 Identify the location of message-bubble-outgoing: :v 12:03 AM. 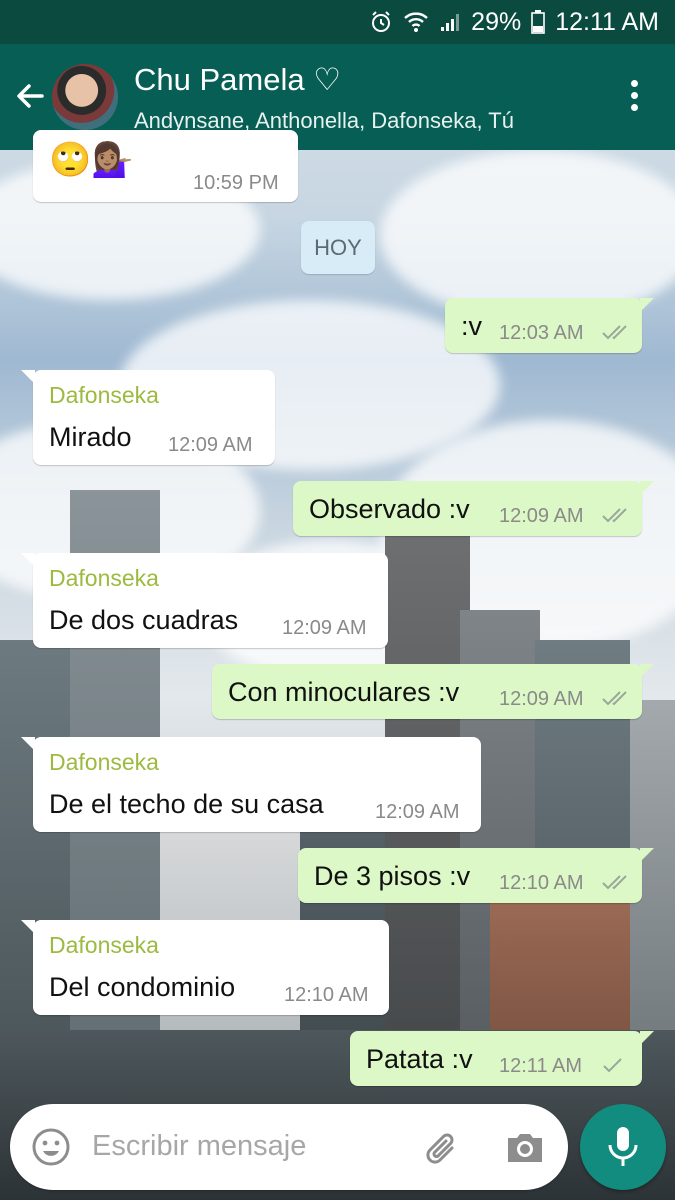
(549, 325).